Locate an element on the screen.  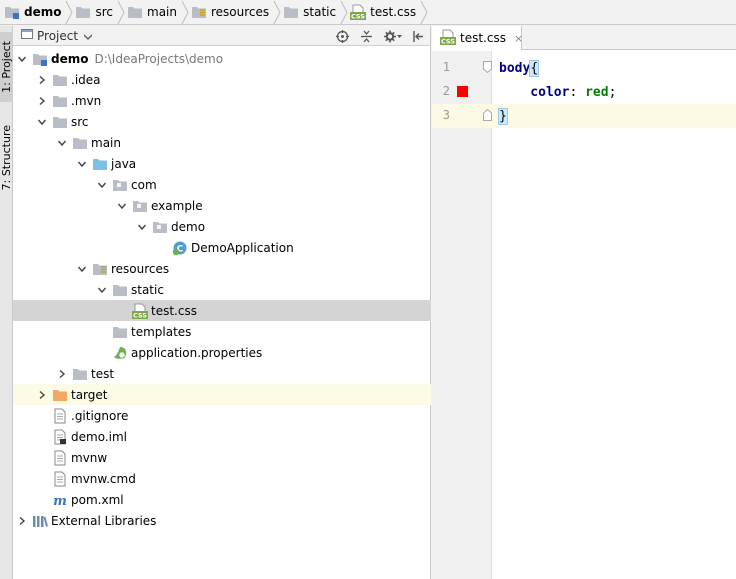
tree-node: .gitignore is located at coordinates (222, 415).